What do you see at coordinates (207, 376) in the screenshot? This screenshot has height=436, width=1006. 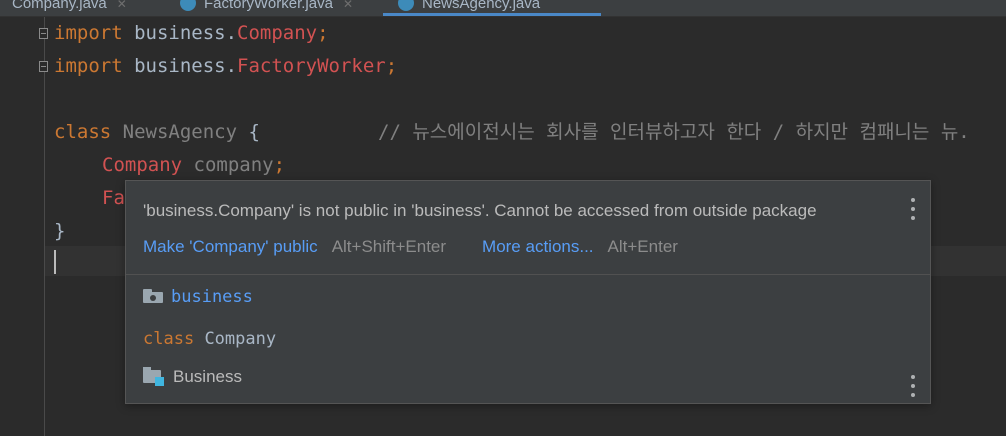 I see `module-name: Business` at bounding box center [207, 376].